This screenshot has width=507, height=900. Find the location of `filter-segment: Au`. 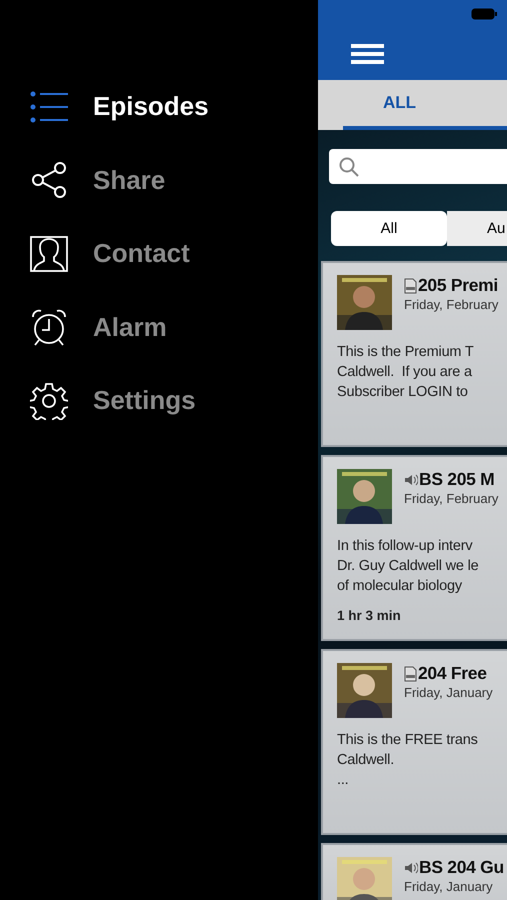

filter-segment: Au is located at coordinates (477, 228).